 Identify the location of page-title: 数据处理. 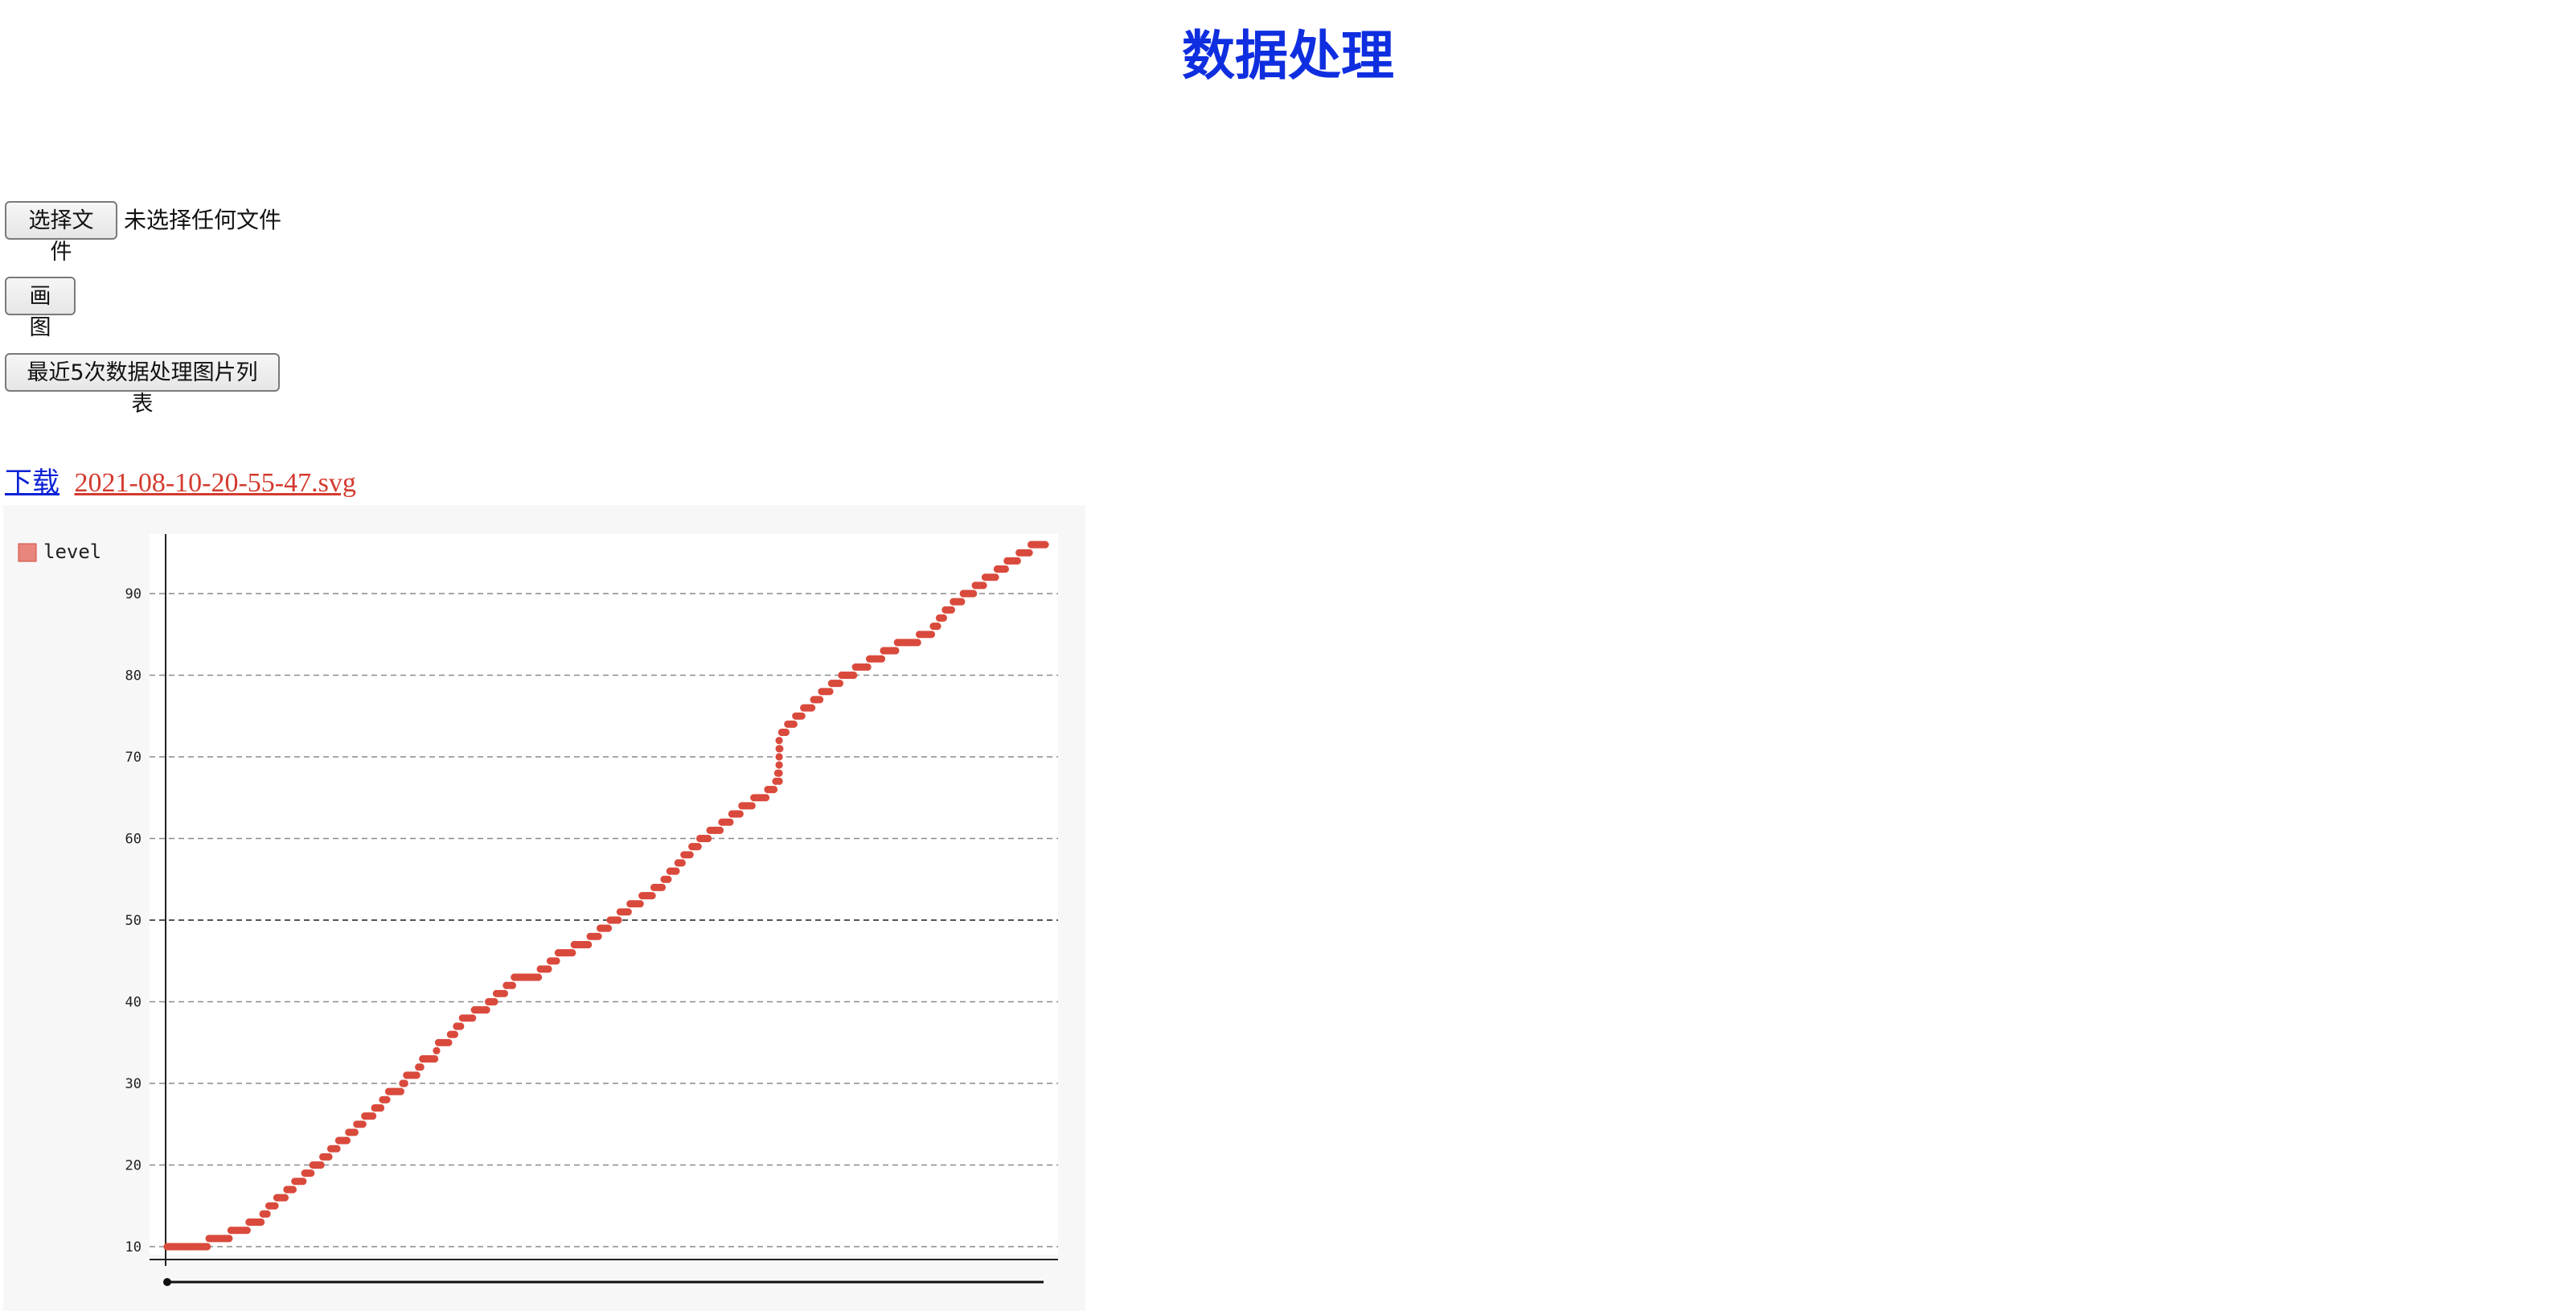
(1288, 56).